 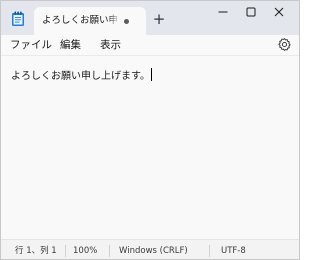 I want to click on encoding: UTF-8, so click(x=233, y=251).